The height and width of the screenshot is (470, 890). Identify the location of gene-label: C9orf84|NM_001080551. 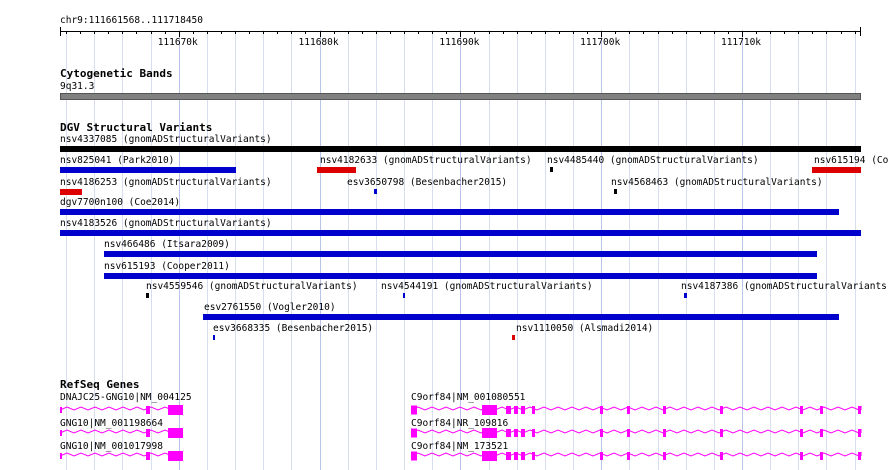
(468, 397).